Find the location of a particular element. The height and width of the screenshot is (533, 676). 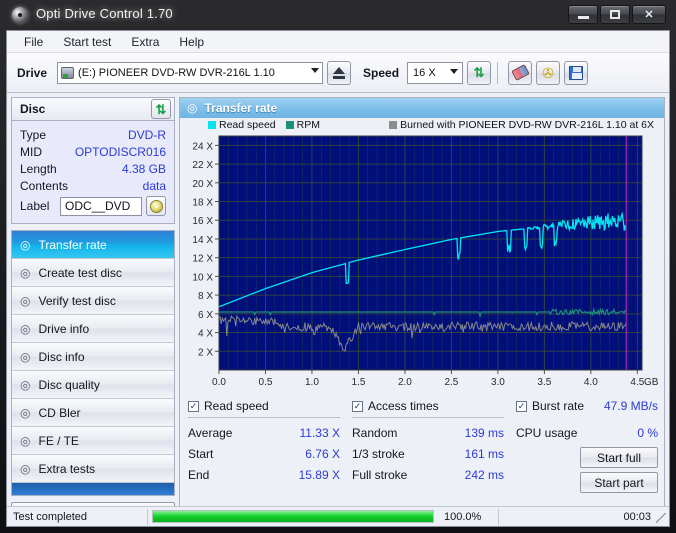

sidebar-item-disc-info: ◎ Disc info is located at coordinates (93, 357).